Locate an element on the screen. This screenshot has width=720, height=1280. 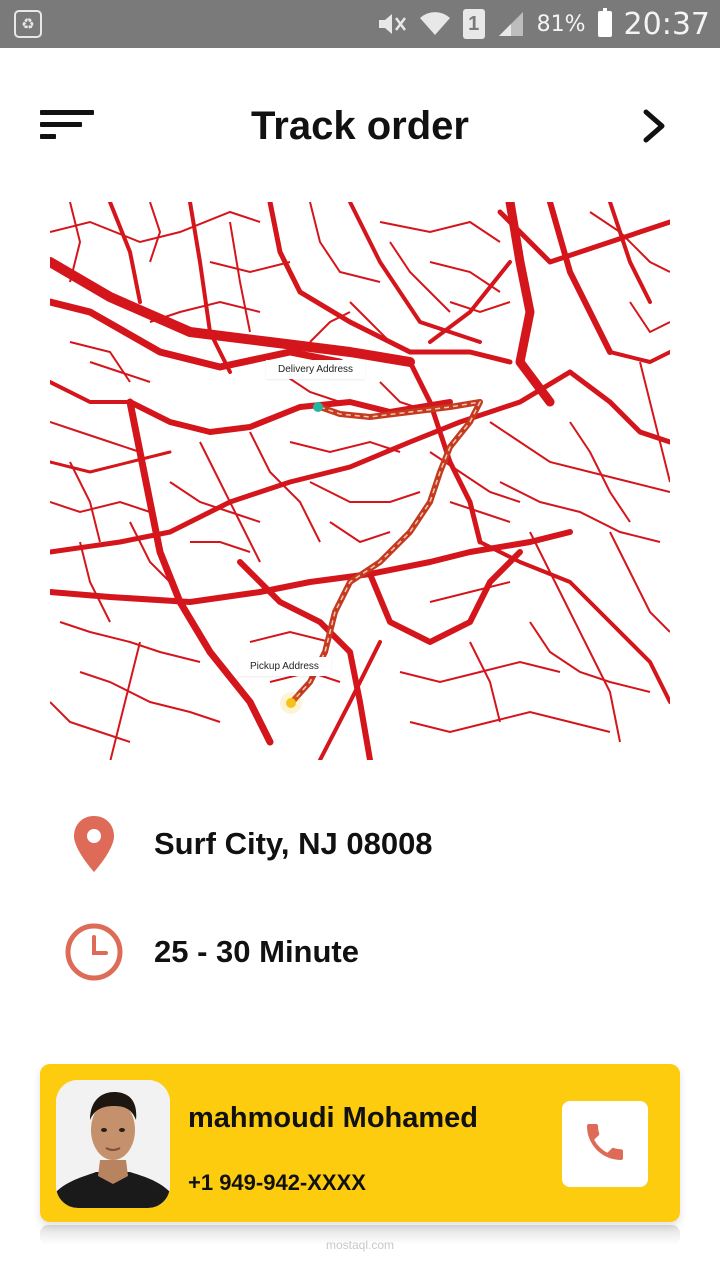
driver-name: mahmoudi Mohamed is located at coordinates (333, 1118).